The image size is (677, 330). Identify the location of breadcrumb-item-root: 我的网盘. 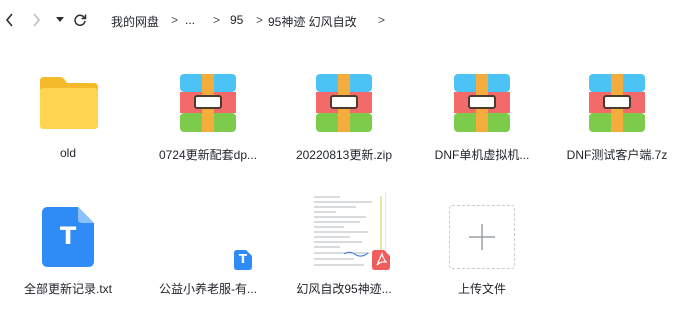
(135, 21).